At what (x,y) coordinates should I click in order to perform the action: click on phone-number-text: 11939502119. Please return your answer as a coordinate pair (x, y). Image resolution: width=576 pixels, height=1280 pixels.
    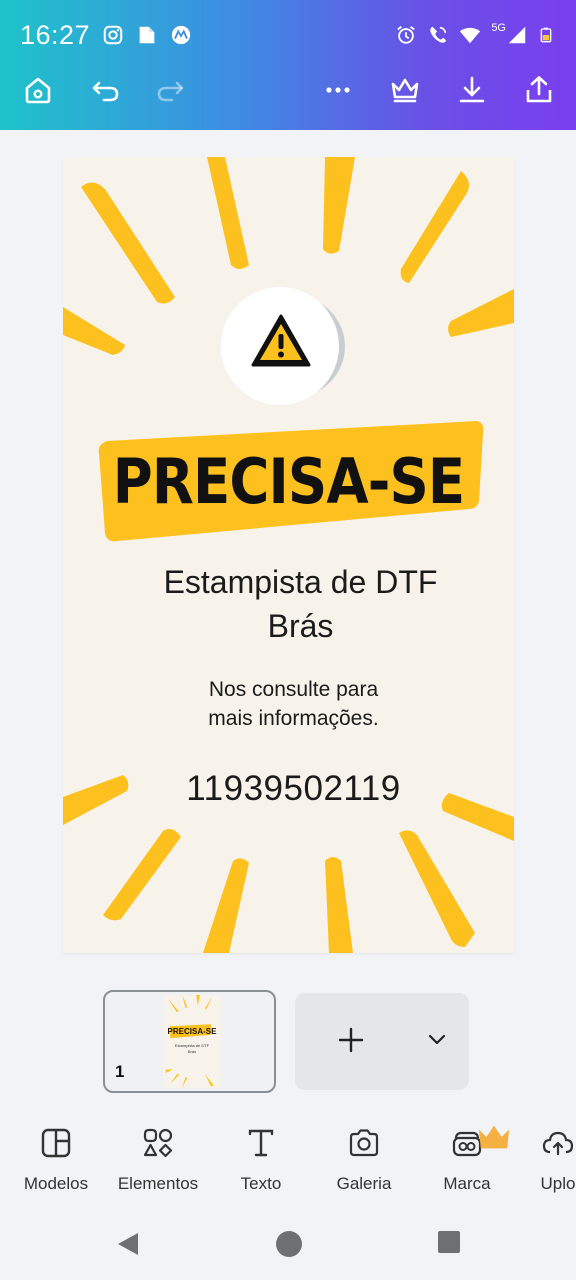
    Looking at the image, I should click on (288, 789).